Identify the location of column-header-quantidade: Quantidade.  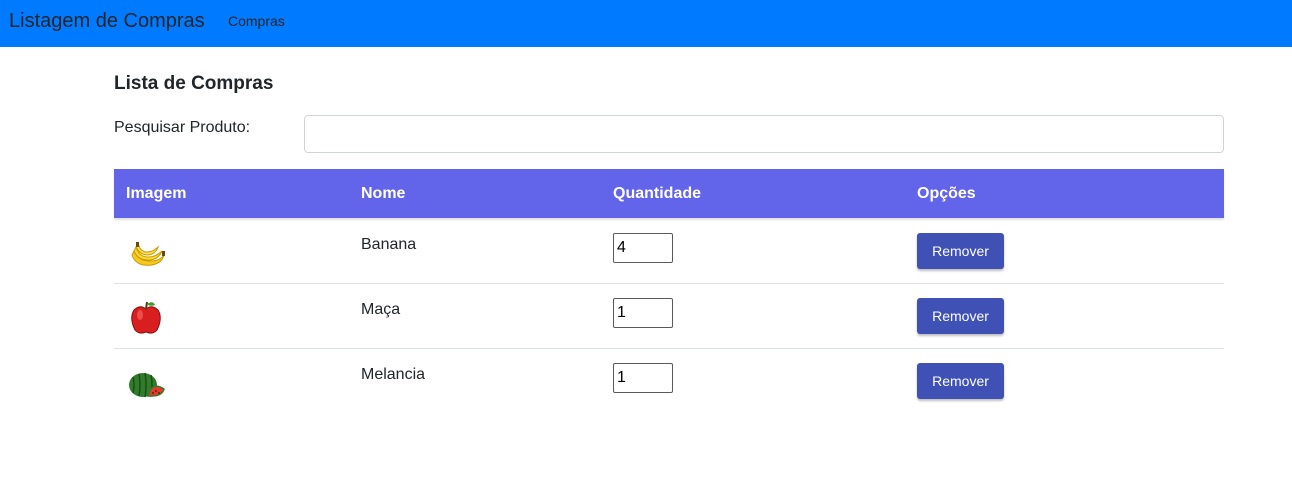
(657, 193).